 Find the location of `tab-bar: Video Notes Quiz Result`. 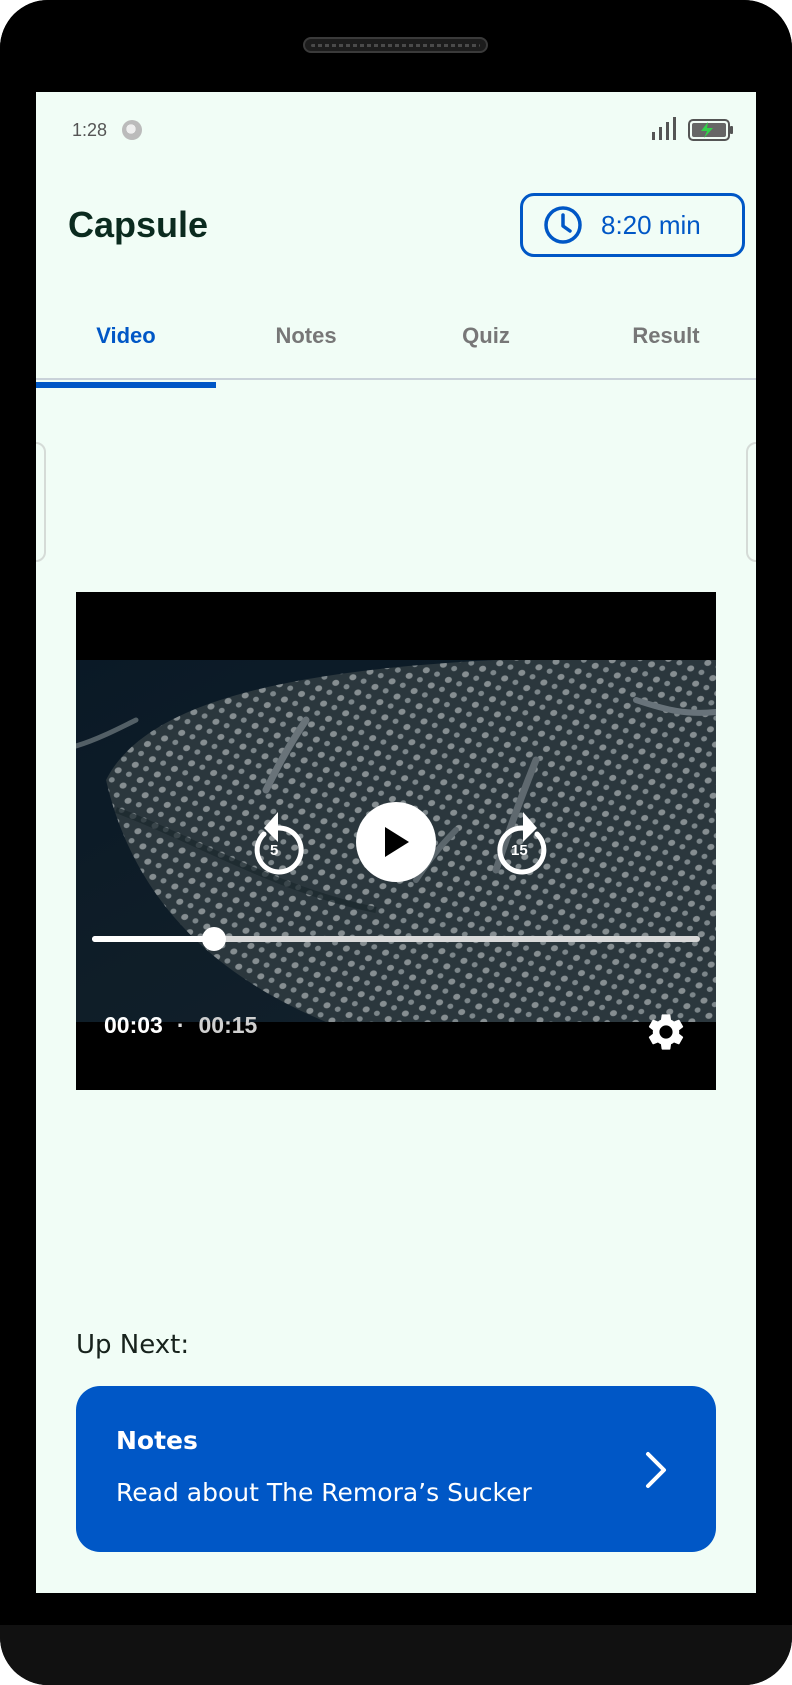

tab-bar: Video Notes Quiz Result is located at coordinates (396, 336).